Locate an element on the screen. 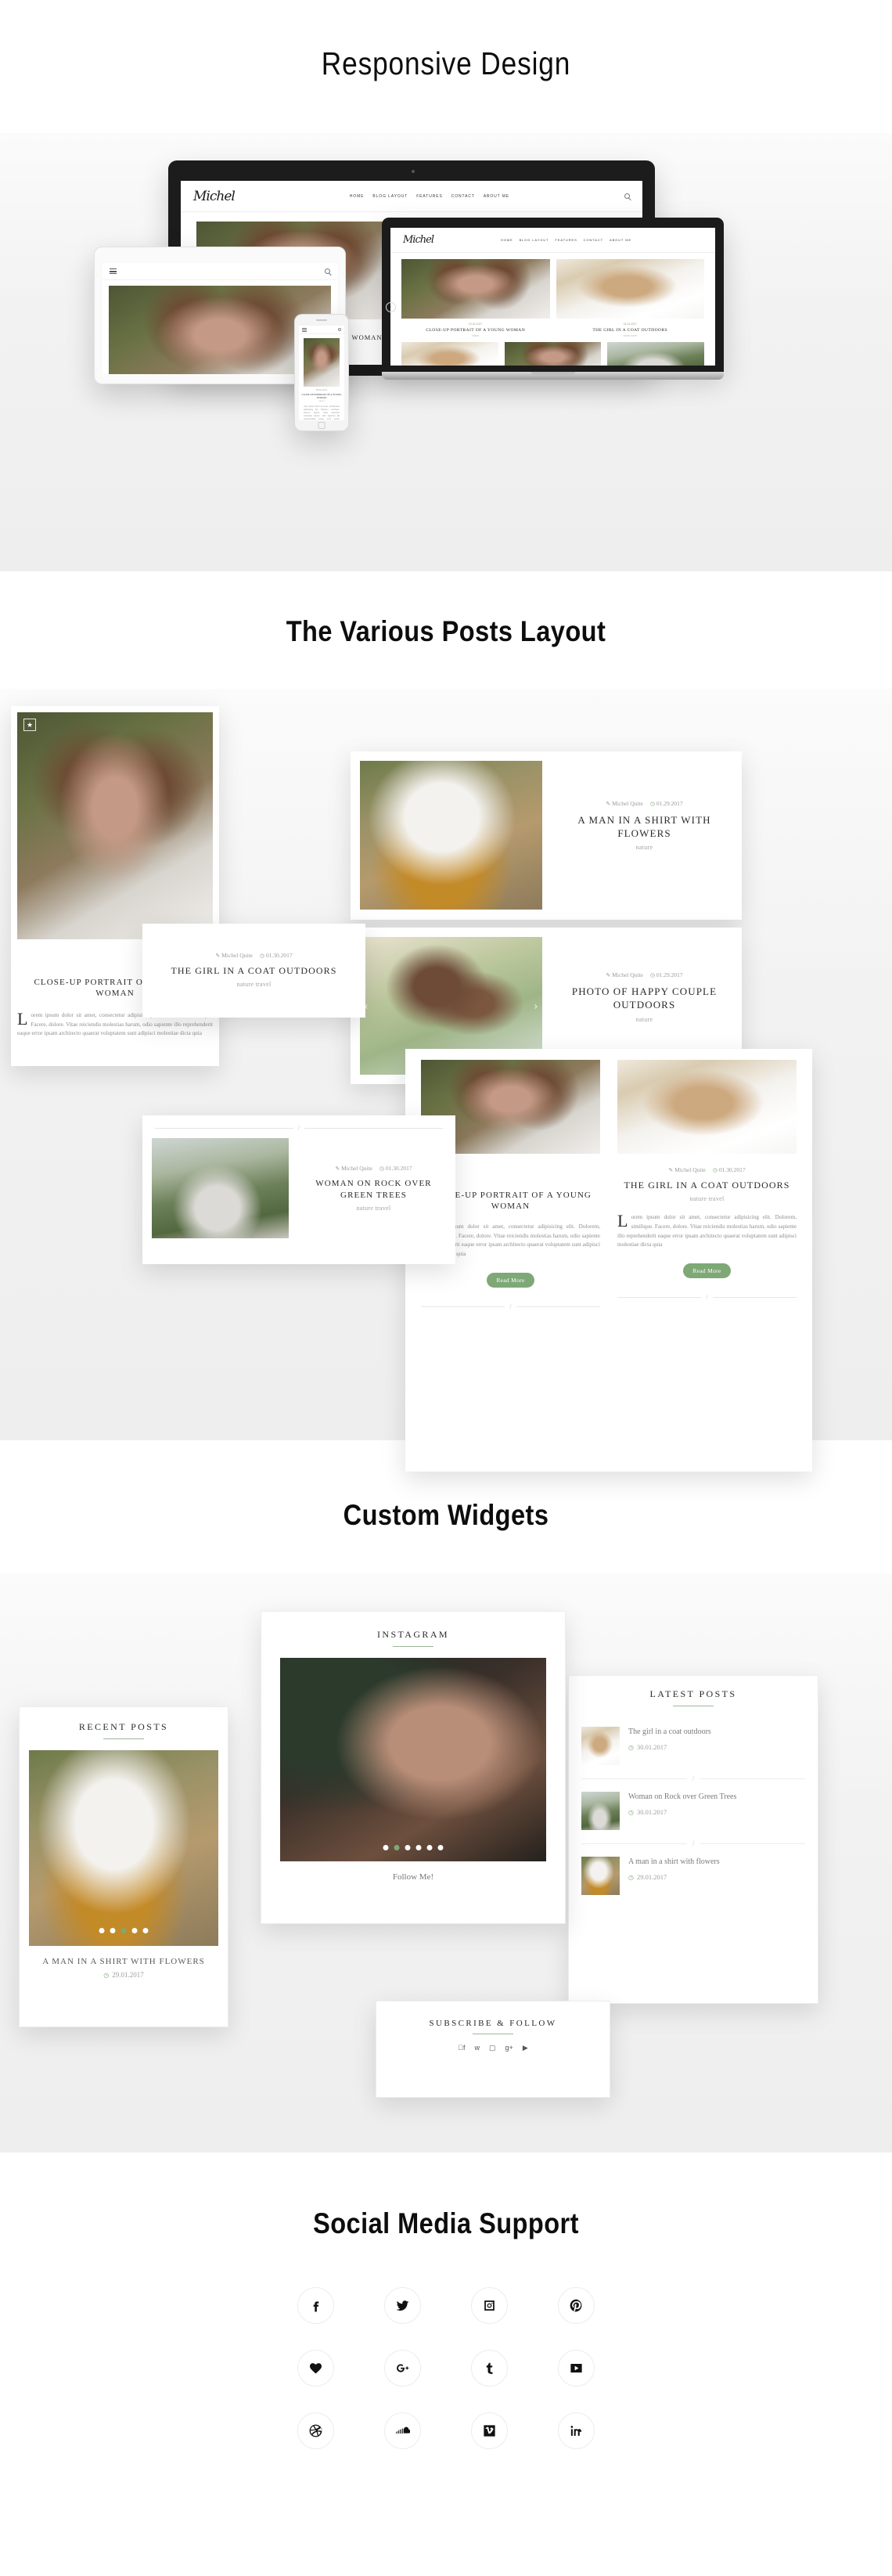 The height and width of the screenshot is (2576, 892). latest-post-item: The girl in a coat outdoors ◷ 30.01.2017 is located at coordinates (693, 1745).